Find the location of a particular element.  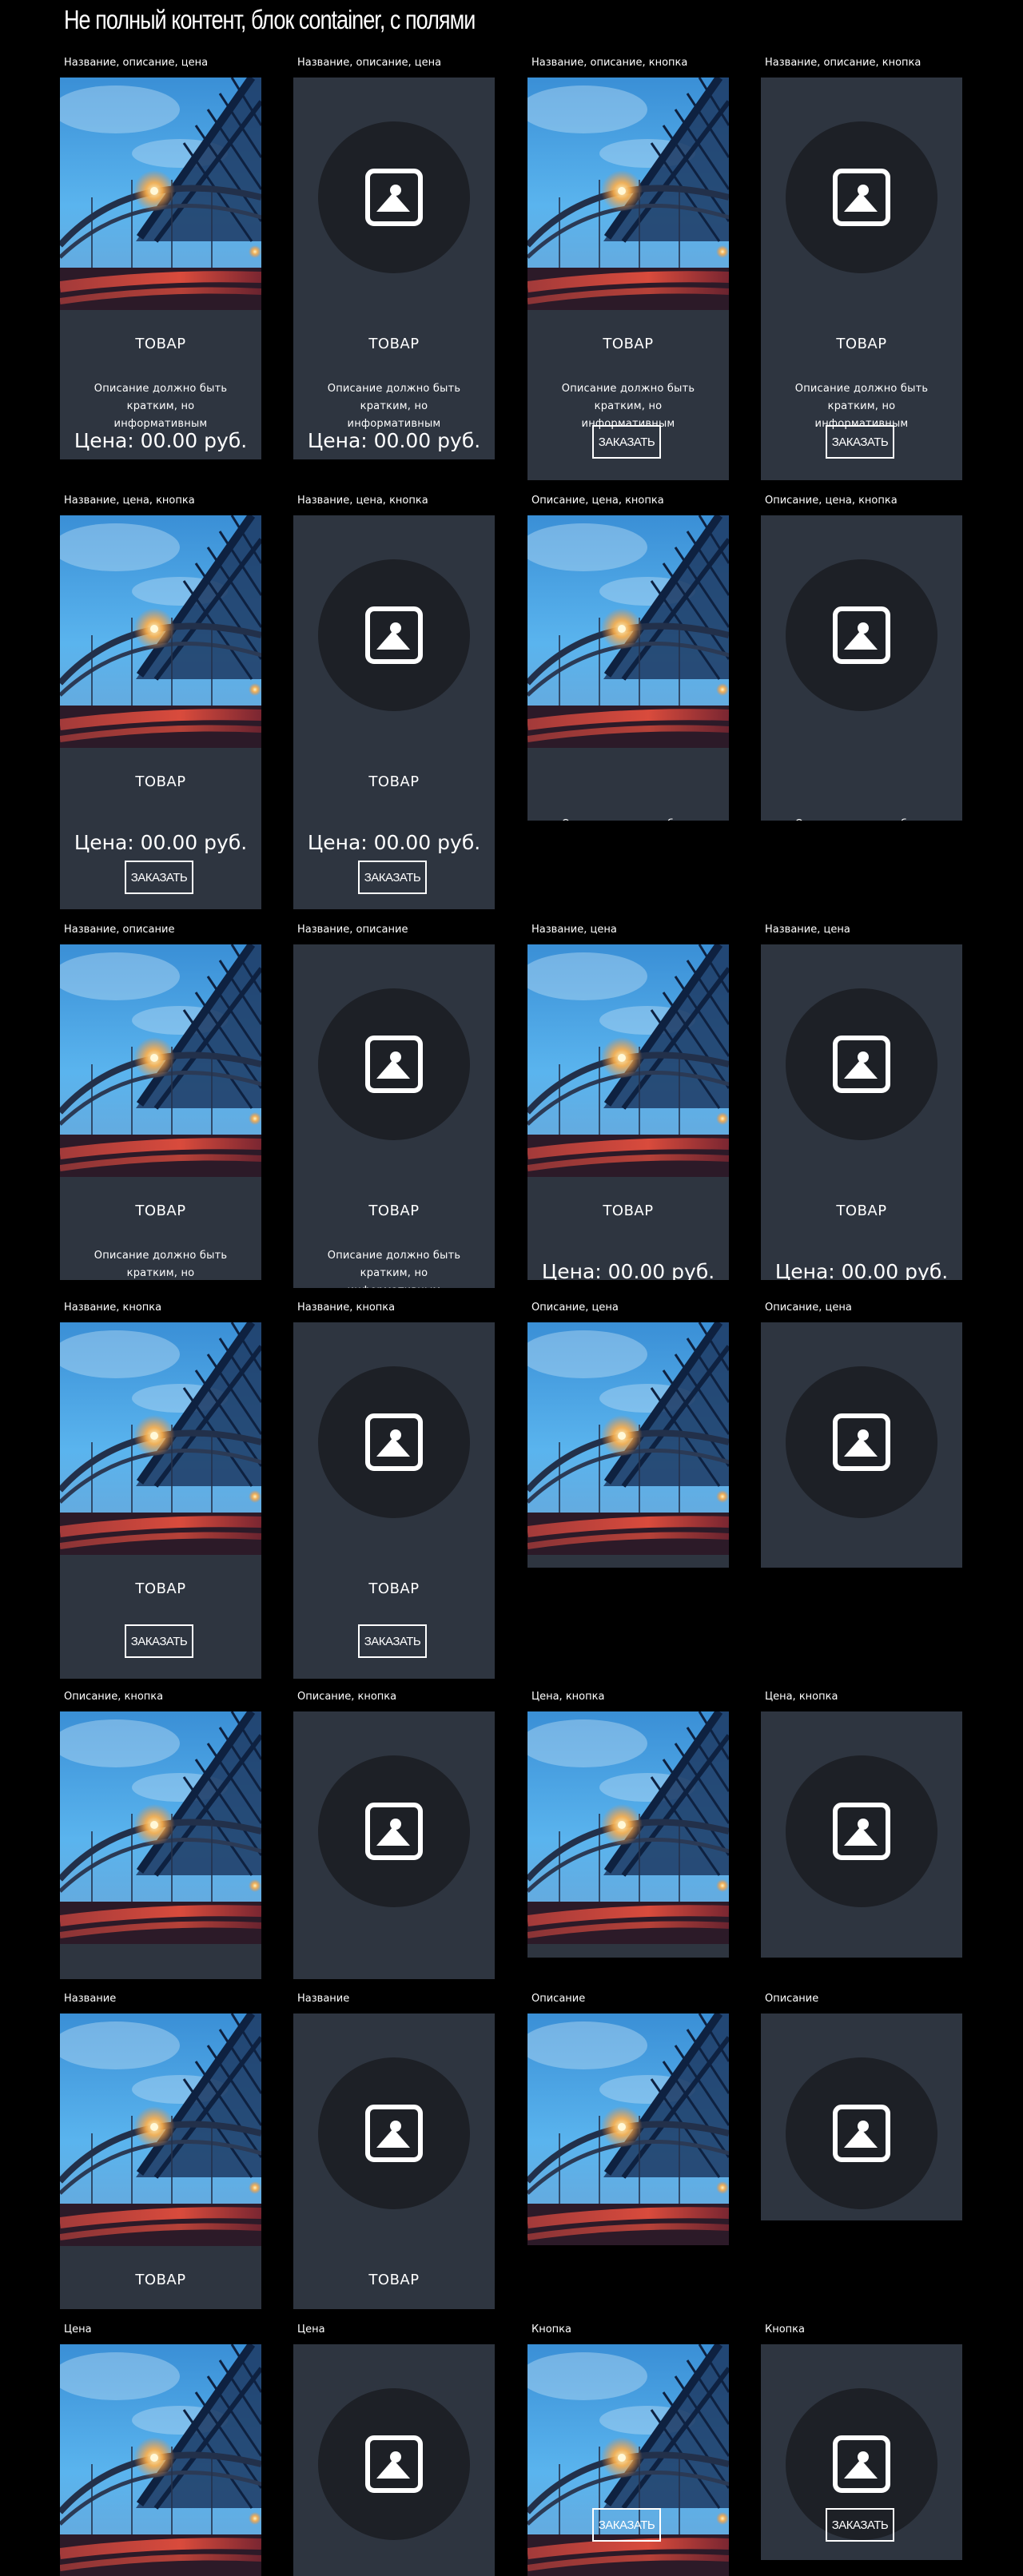

cell-caption: Цена is located at coordinates (78, 2329).